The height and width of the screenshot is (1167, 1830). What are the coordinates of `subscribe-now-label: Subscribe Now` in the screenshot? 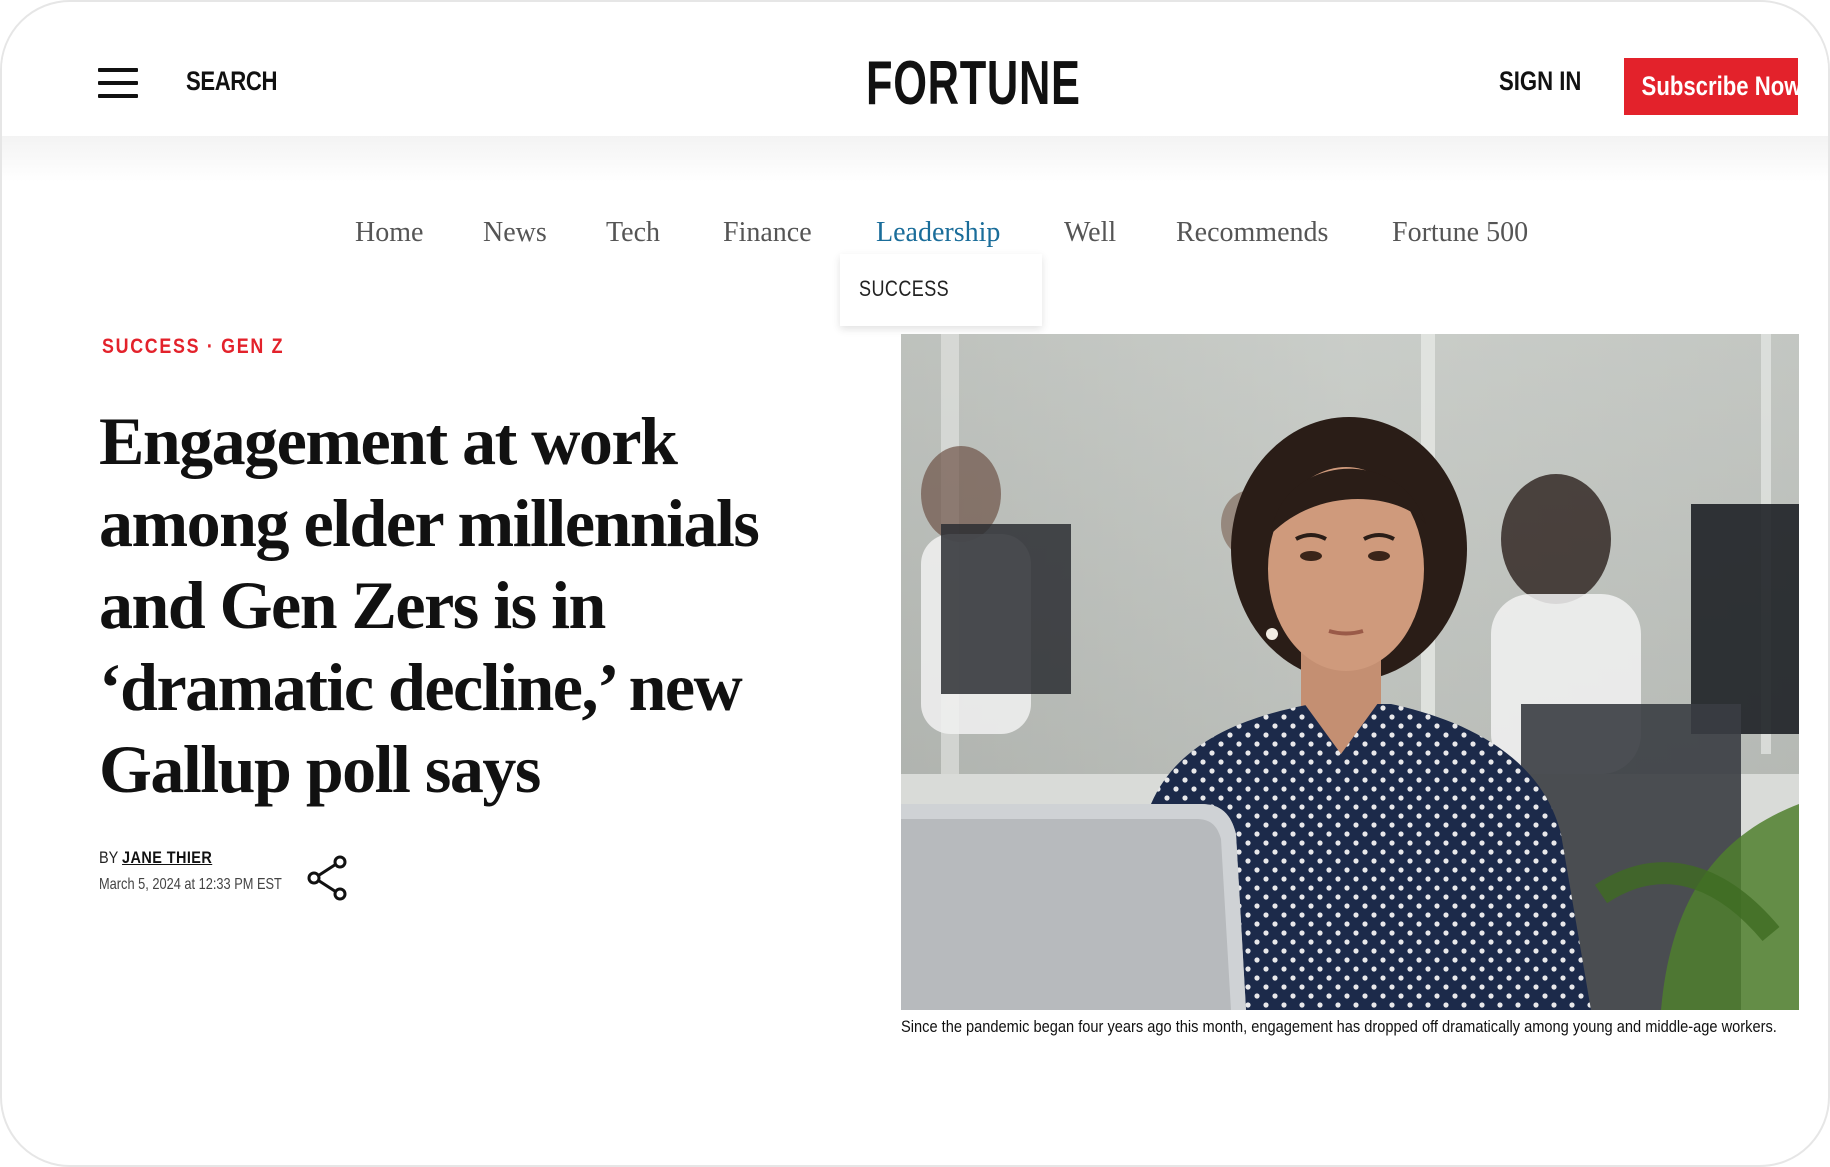 It's located at (1721, 86).